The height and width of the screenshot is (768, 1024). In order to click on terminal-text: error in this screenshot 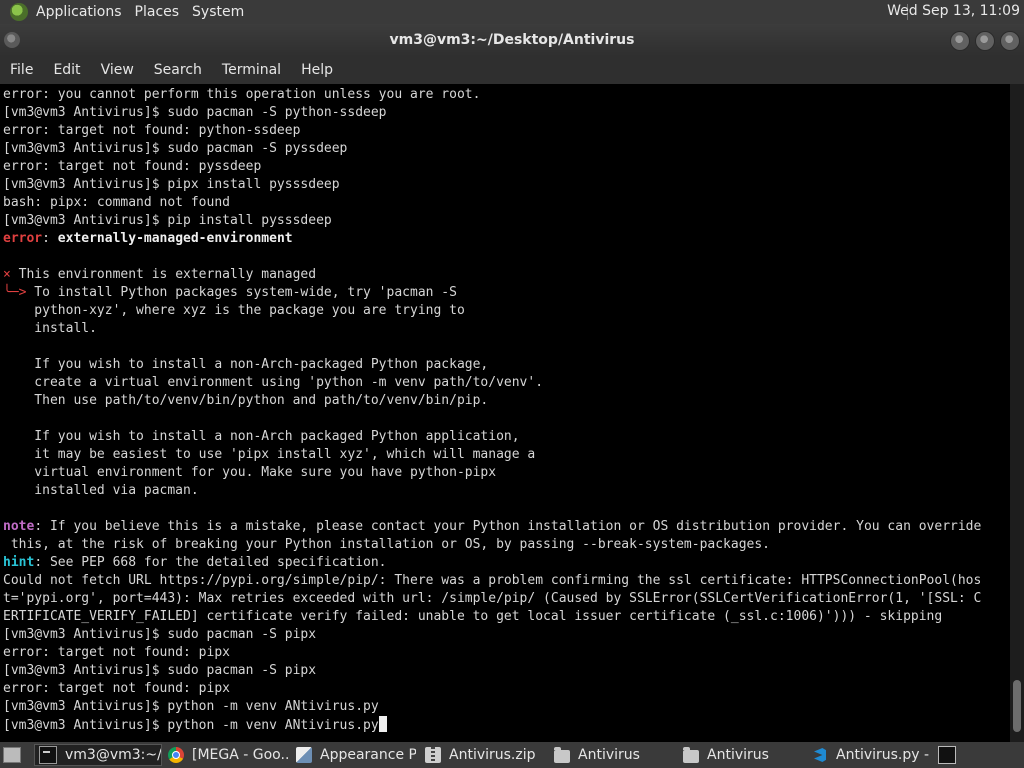, I will do `click(23, 238)`.